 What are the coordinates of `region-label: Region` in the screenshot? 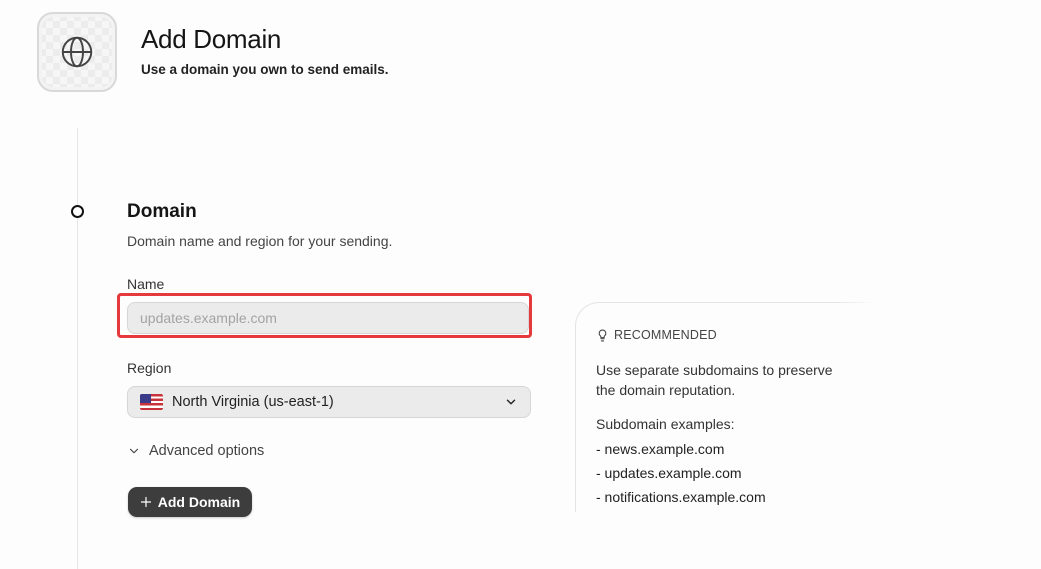 It's located at (149, 368).